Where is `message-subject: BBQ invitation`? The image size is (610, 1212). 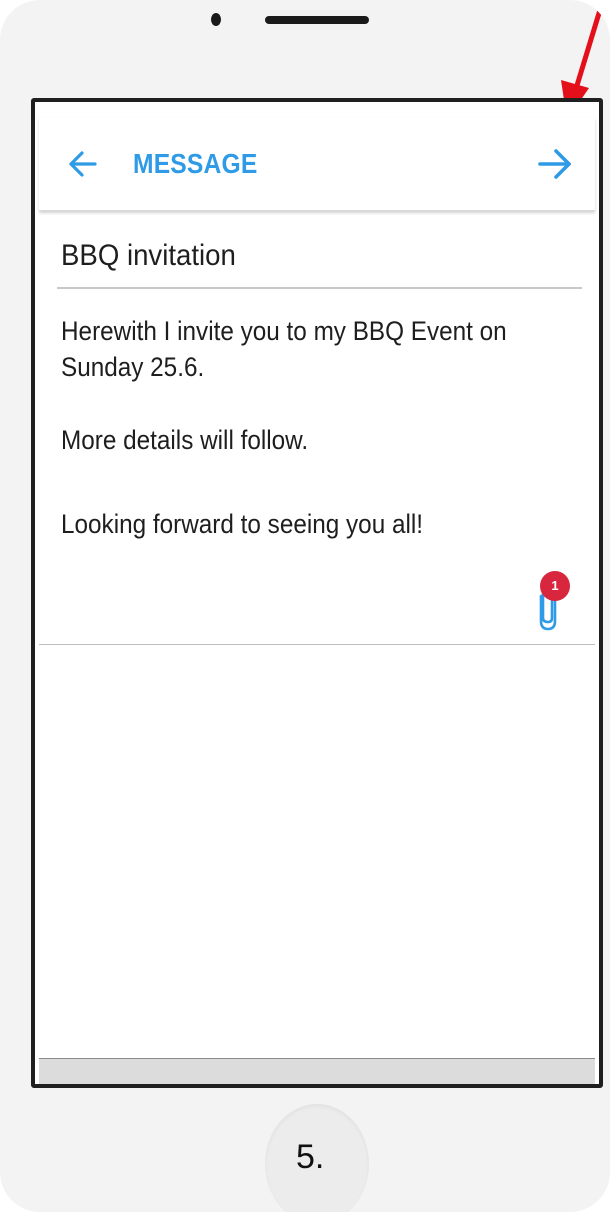
message-subject: BBQ invitation is located at coordinates (148, 255).